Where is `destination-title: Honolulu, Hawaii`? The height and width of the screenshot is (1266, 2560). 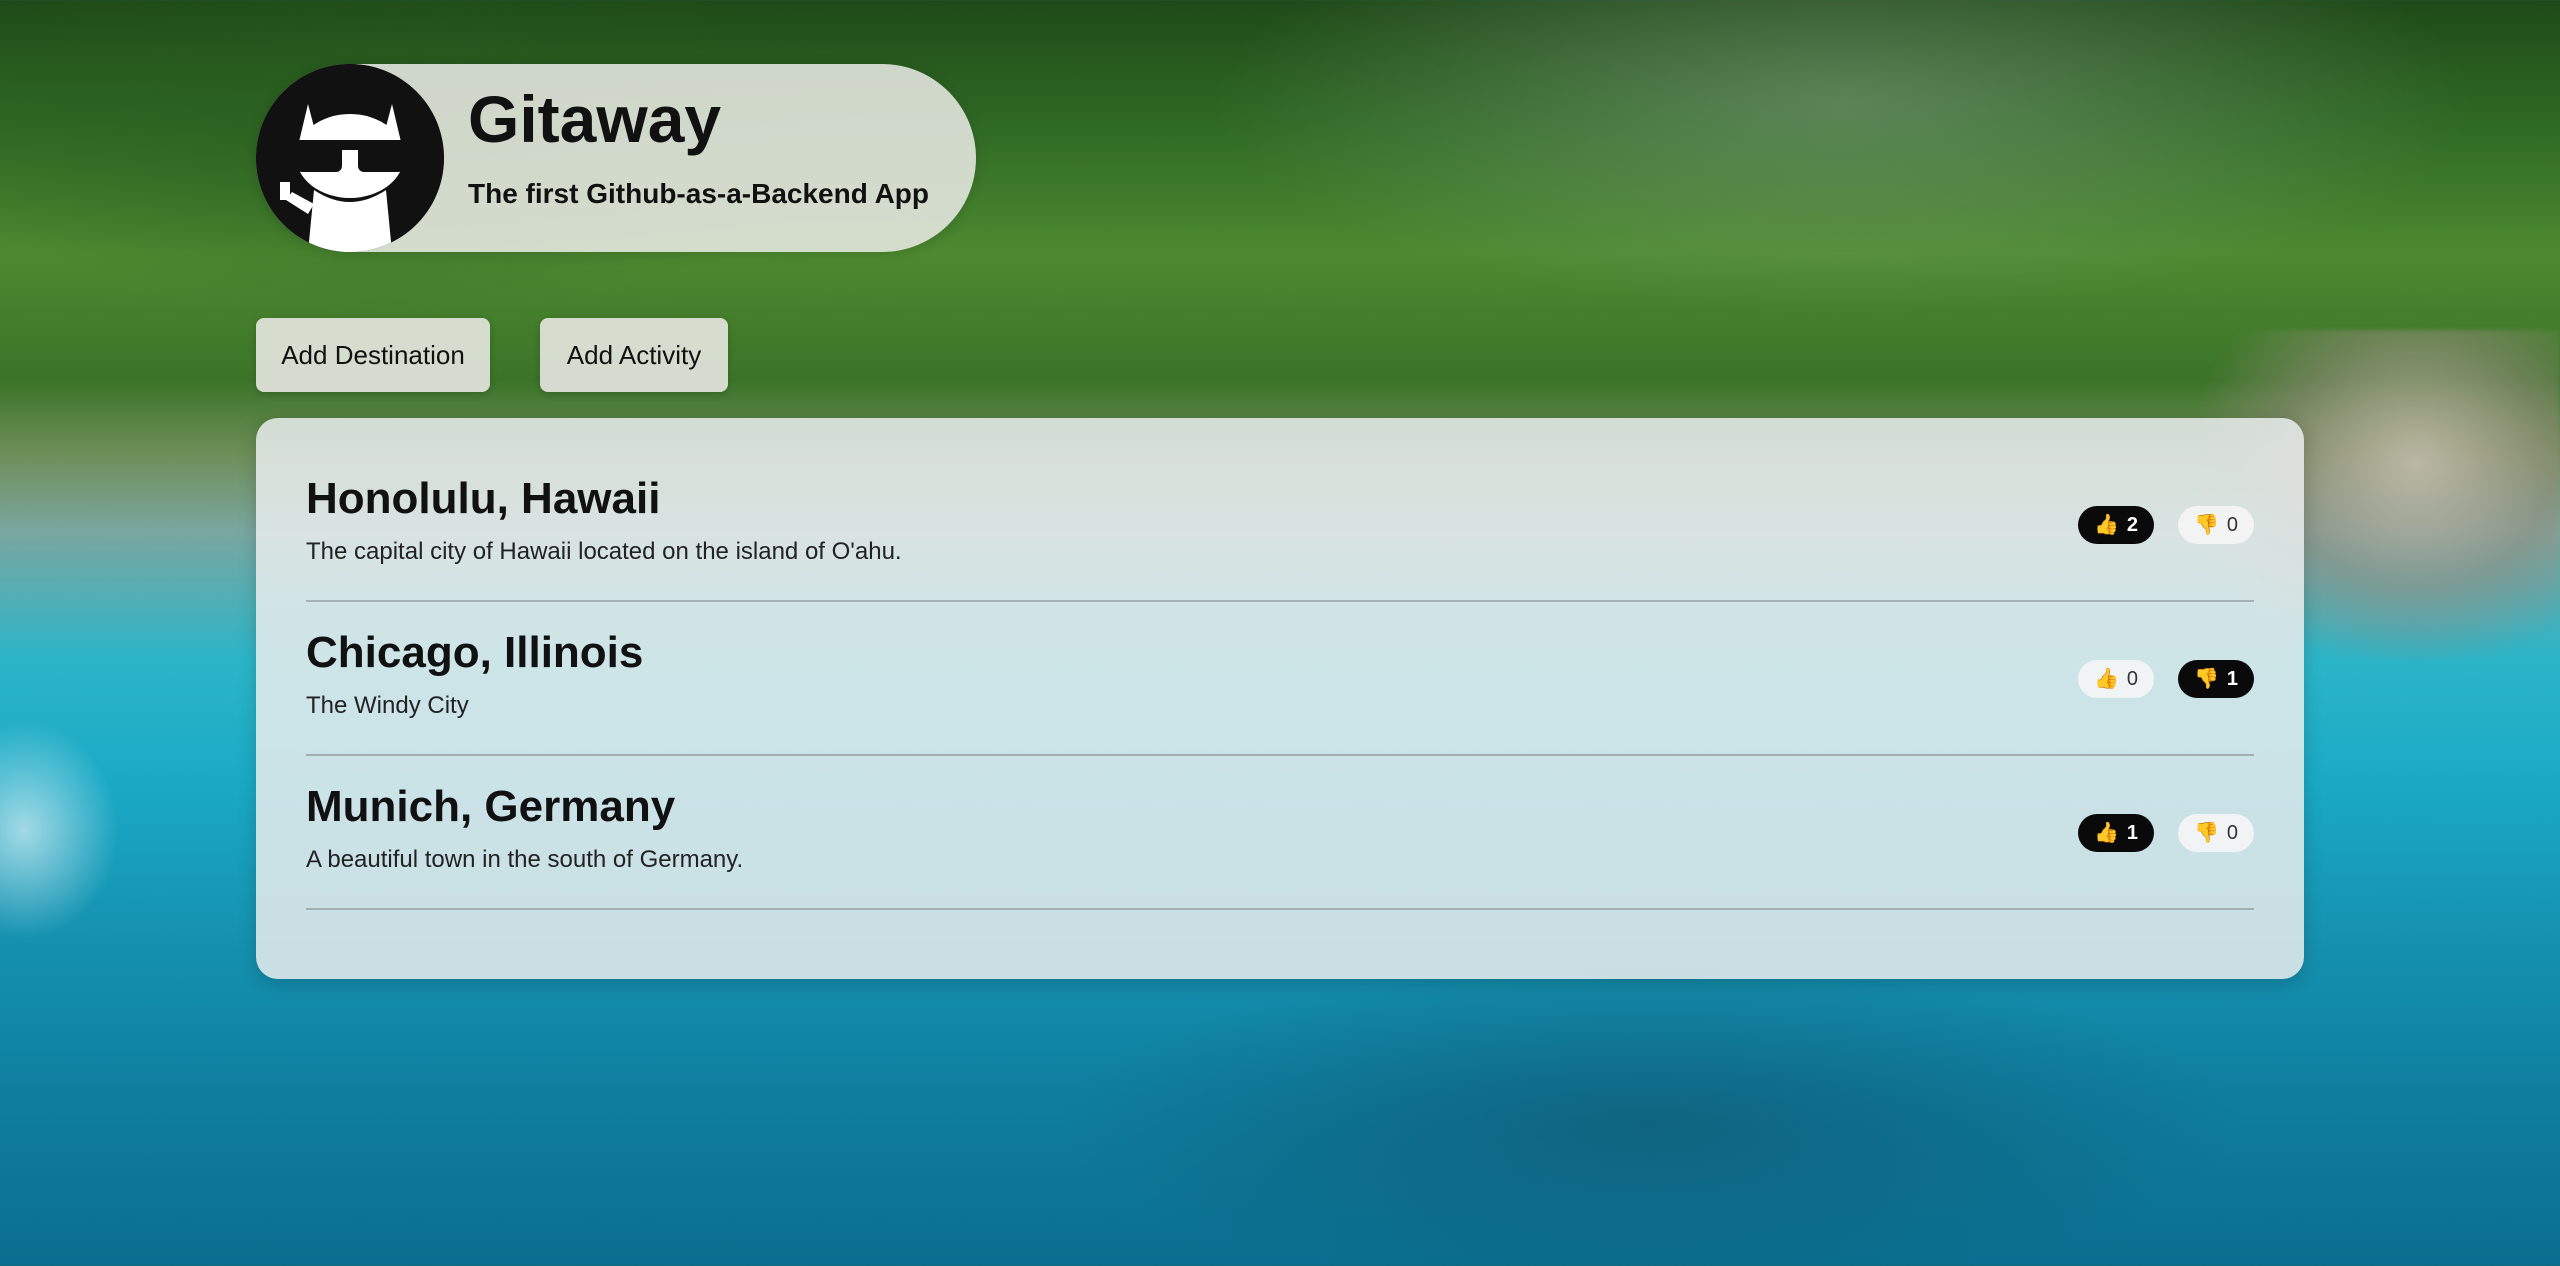
destination-title: Honolulu, Hawaii is located at coordinates (483, 498).